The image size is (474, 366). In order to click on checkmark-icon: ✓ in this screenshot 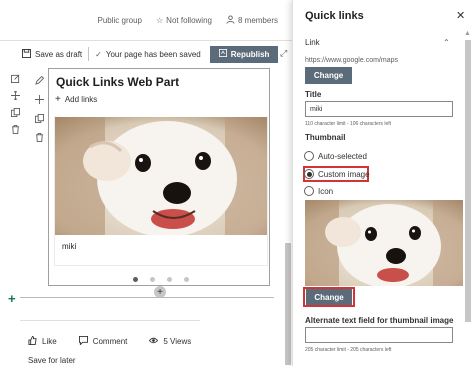, I will do `click(98, 54)`.